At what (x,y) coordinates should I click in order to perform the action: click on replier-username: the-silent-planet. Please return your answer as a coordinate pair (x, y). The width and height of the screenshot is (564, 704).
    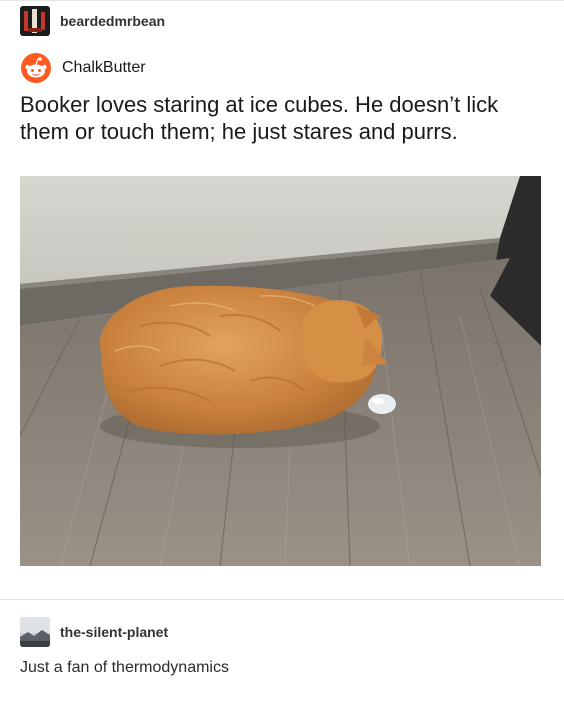
    Looking at the image, I should click on (114, 632).